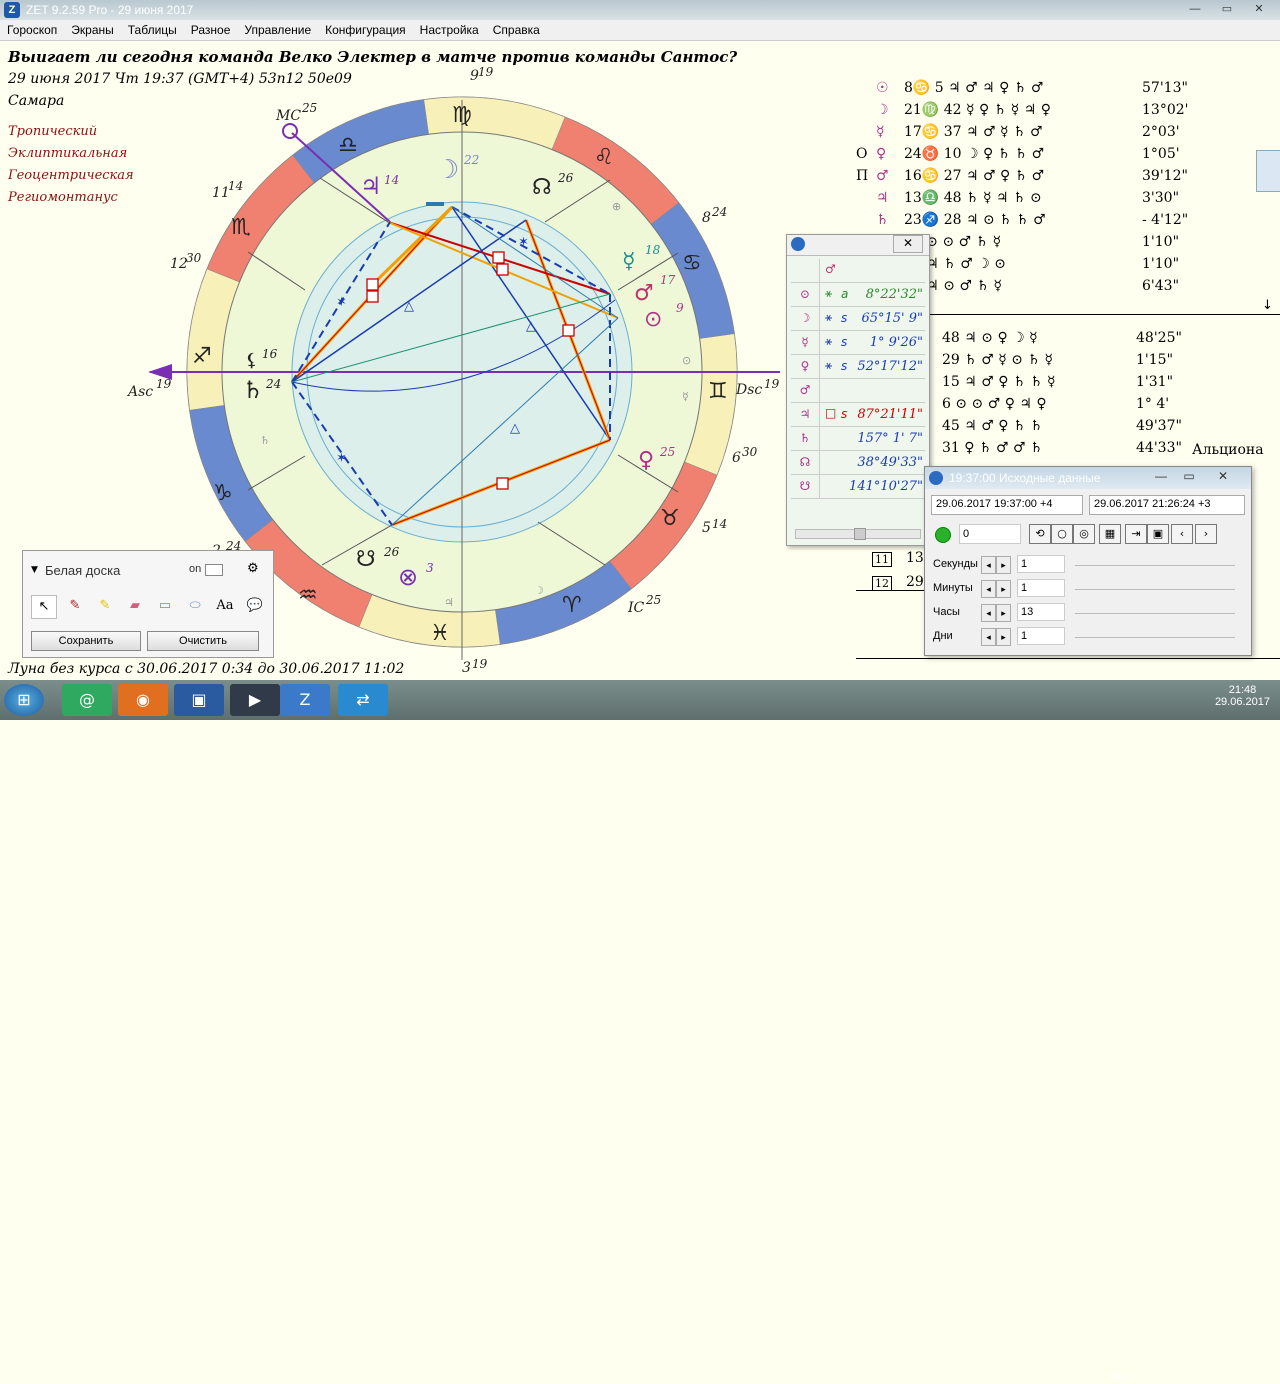 The height and width of the screenshot is (1384, 1280). I want to click on aspect-row: ♃ □ s 87°21'11", so click(858, 415).